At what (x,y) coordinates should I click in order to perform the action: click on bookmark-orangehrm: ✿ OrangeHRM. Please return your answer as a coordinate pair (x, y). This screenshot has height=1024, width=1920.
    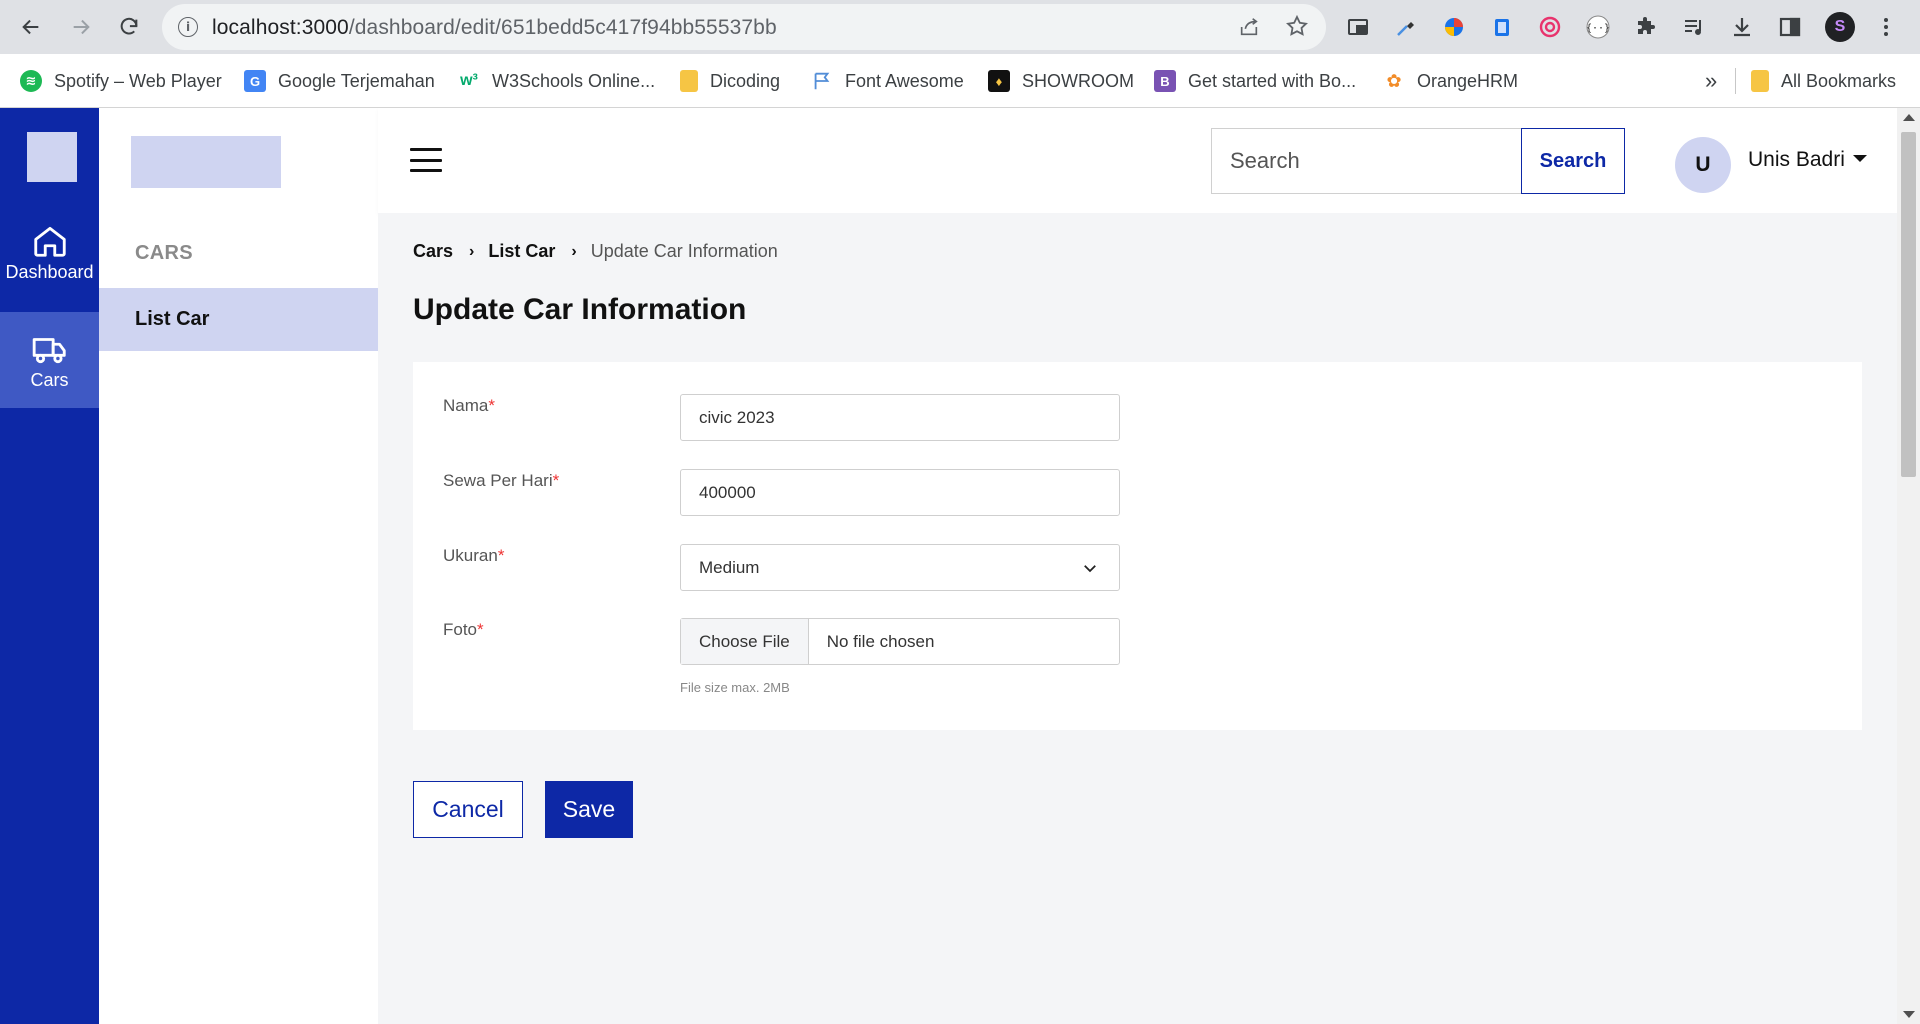
    Looking at the image, I should click on (1450, 81).